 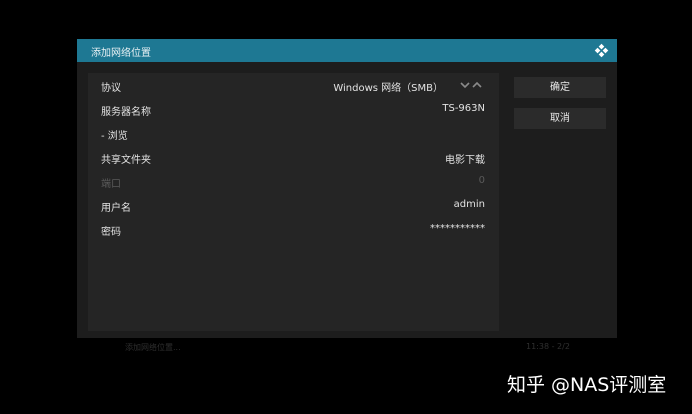 I want to click on setting-row-shared-folder: 共享文件夹 电影下载, so click(x=293, y=157).